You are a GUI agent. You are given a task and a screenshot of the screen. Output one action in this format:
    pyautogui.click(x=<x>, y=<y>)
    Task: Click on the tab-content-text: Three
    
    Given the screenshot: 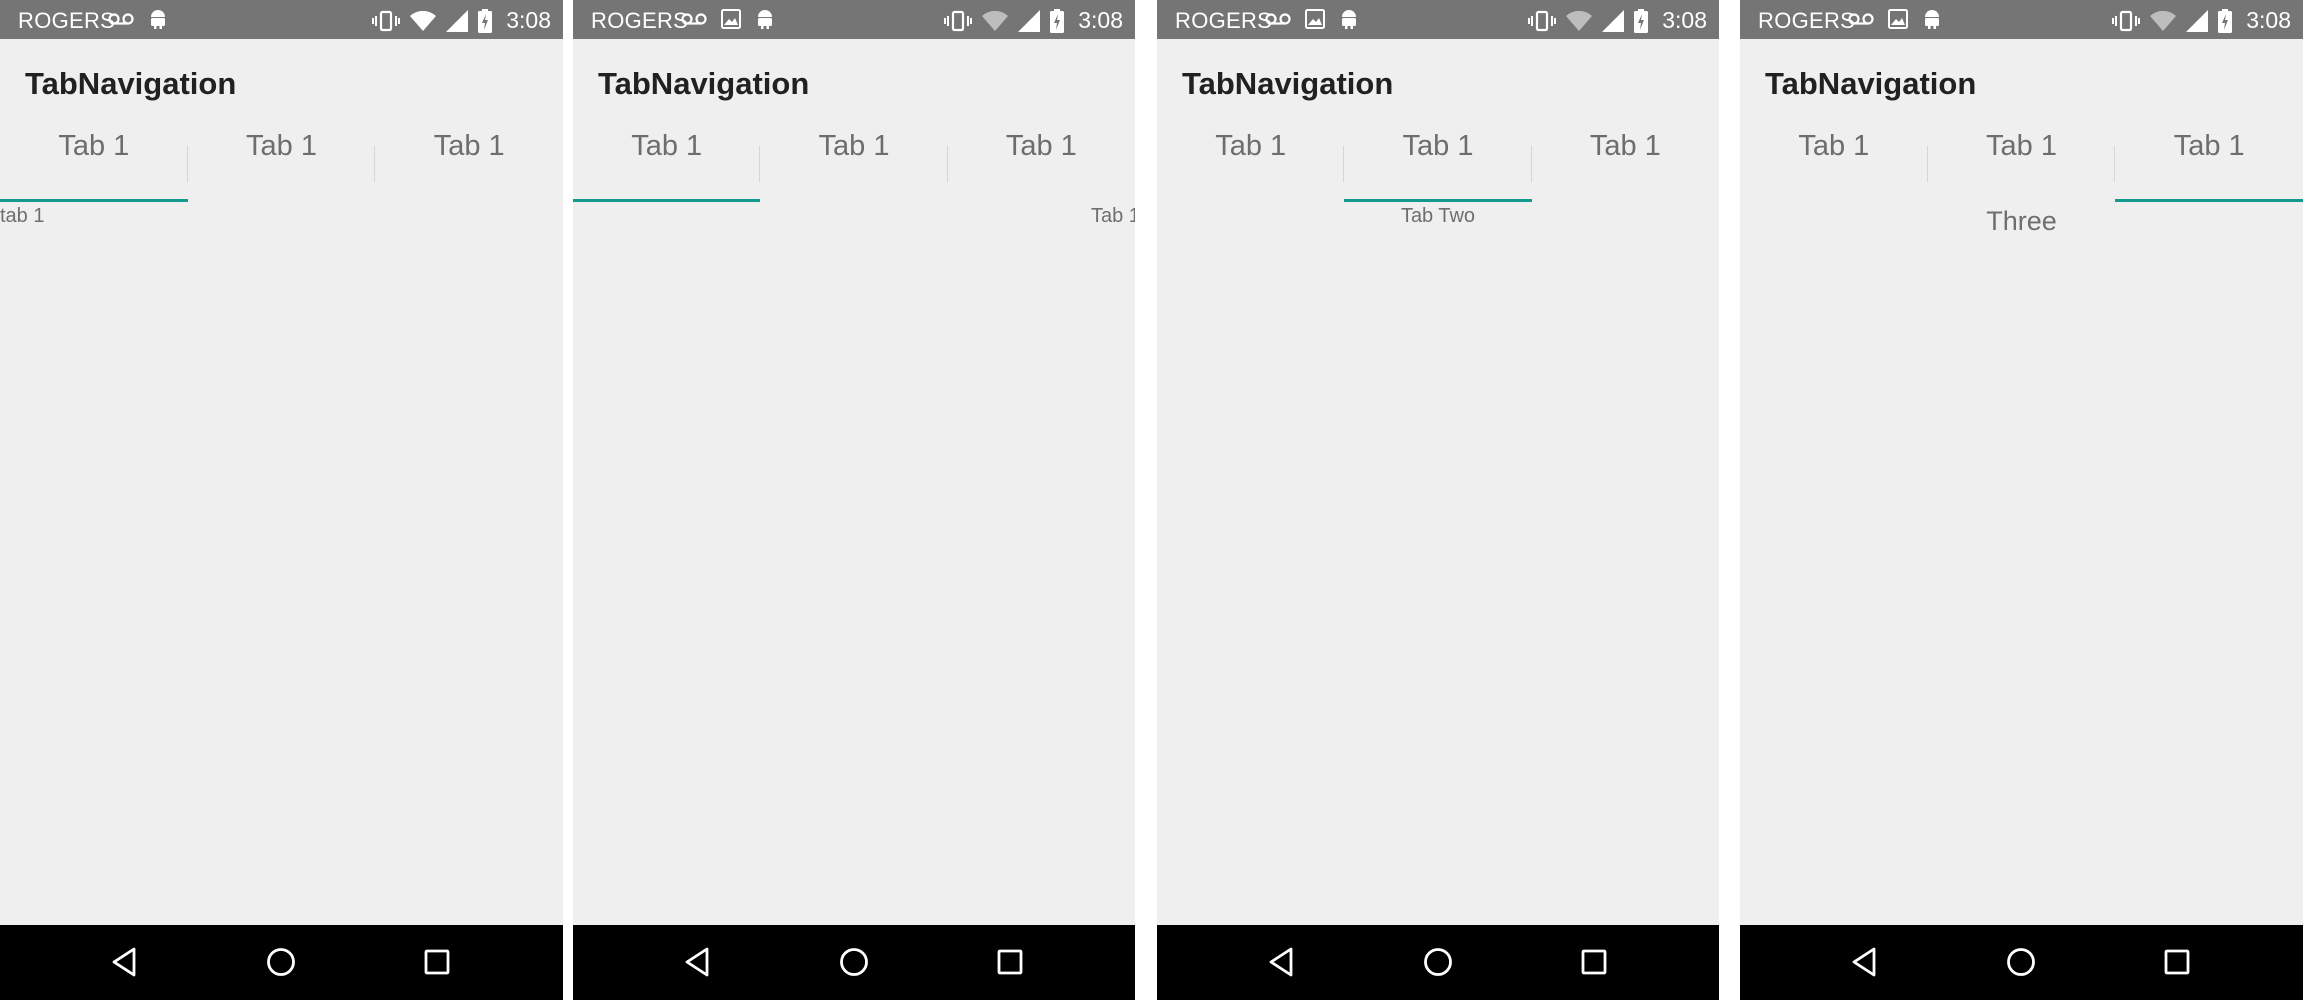 What is the action you would take?
    pyautogui.click(x=2021, y=221)
    